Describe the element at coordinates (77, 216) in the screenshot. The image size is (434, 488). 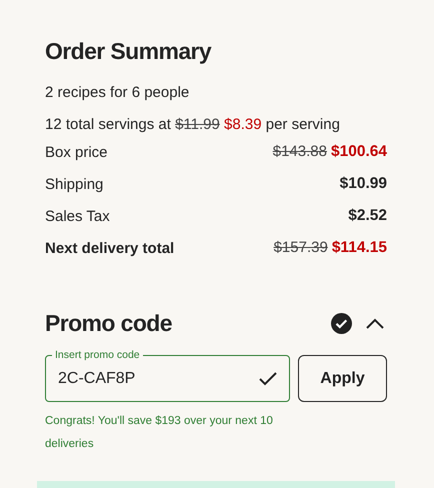
I see `summary-label: Sales Tax` at that location.